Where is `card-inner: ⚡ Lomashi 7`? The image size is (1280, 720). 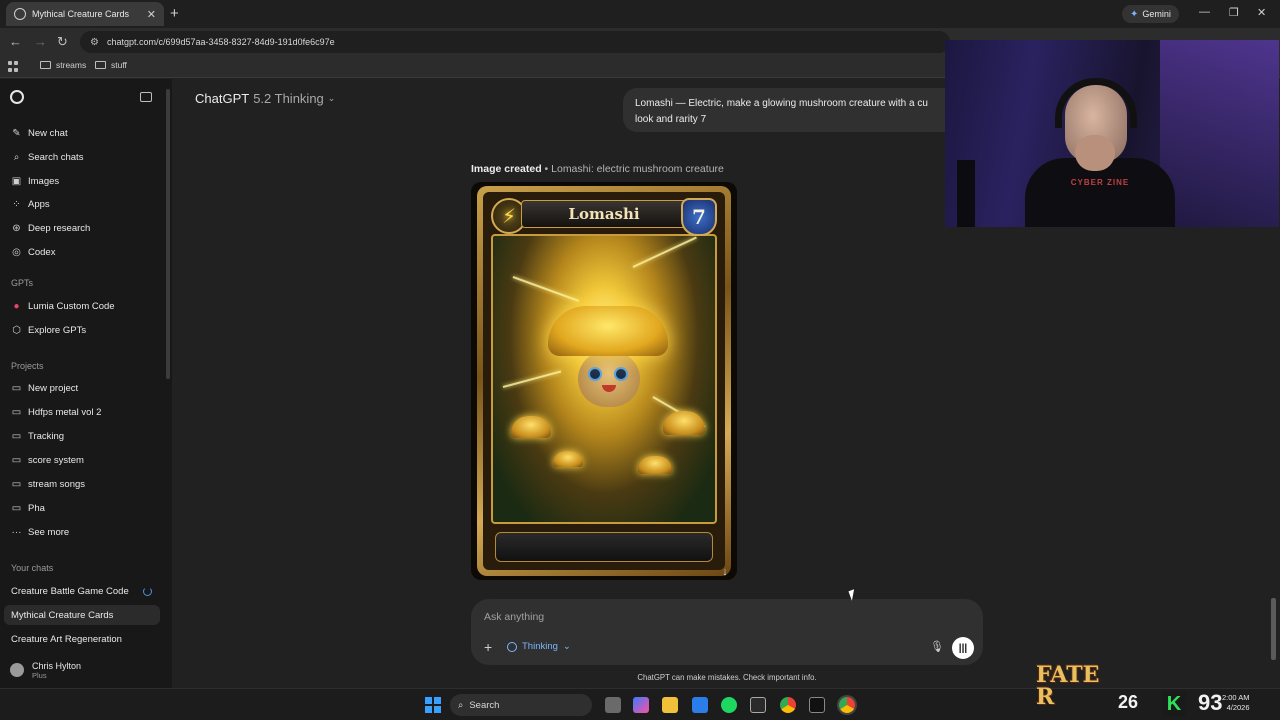 card-inner: ⚡ Lomashi 7 is located at coordinates (604, 381).